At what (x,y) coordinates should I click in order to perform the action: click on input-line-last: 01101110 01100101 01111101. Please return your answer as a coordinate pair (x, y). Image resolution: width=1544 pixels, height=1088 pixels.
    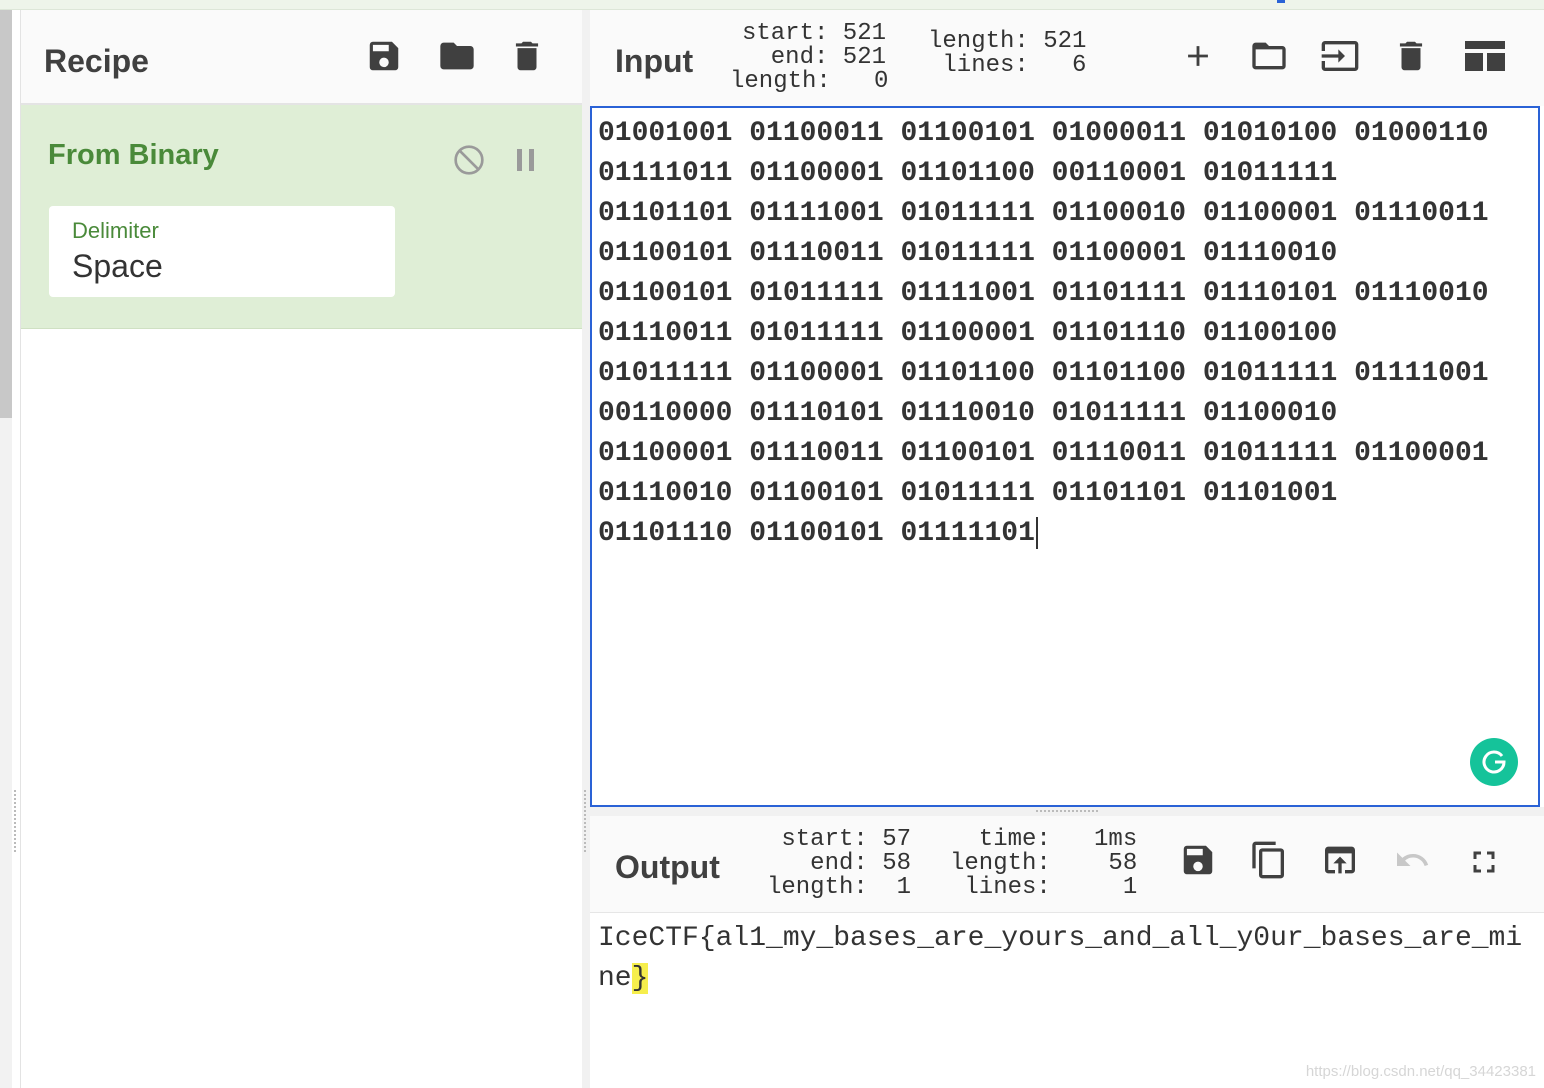
    Looking at the image, I should click on (1063, 534).